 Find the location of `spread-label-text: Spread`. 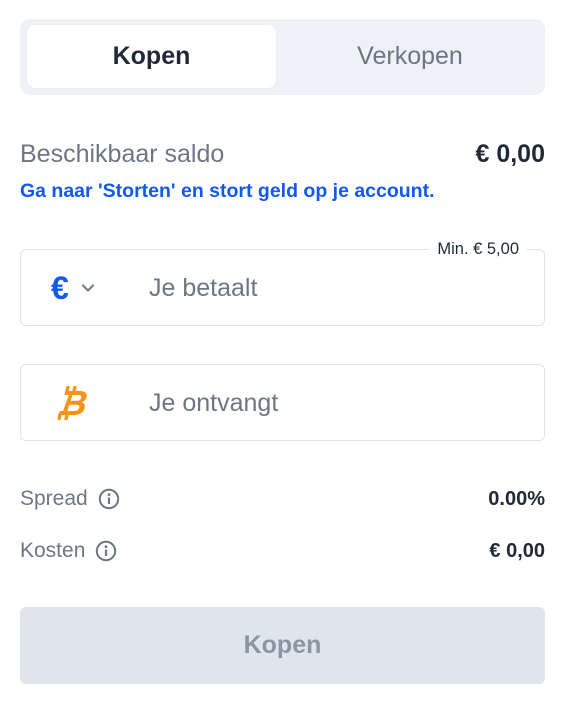

spread-label-text: Spread is located at coordinates (54, 498).